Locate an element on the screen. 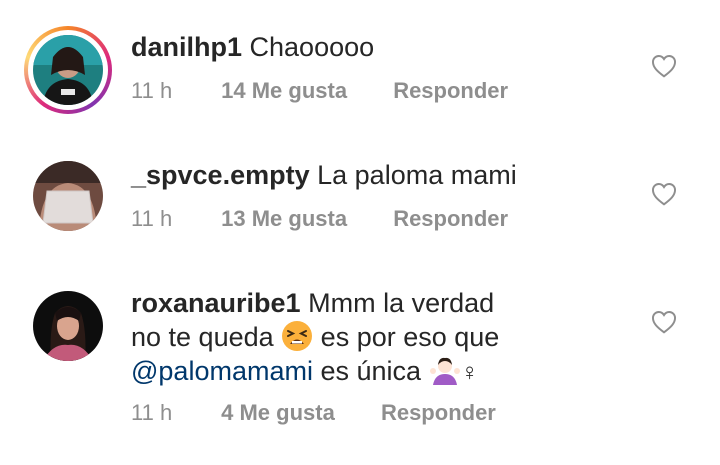 This screenshot has width=720, height=465. comment-text: _spvce.empty La paloma mami is located at coordinates (366, 175).